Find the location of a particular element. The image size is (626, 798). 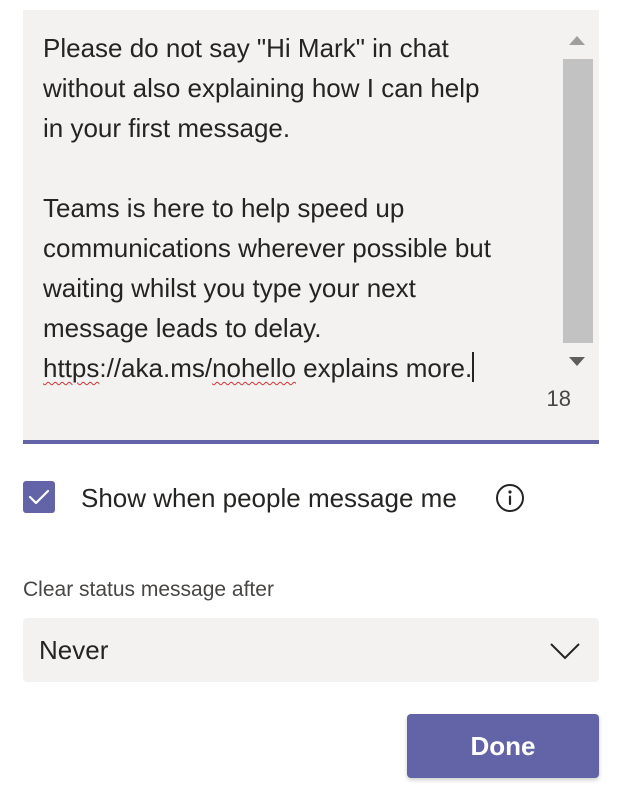

textarea-focus-underline is located at coordinates (311, 442).